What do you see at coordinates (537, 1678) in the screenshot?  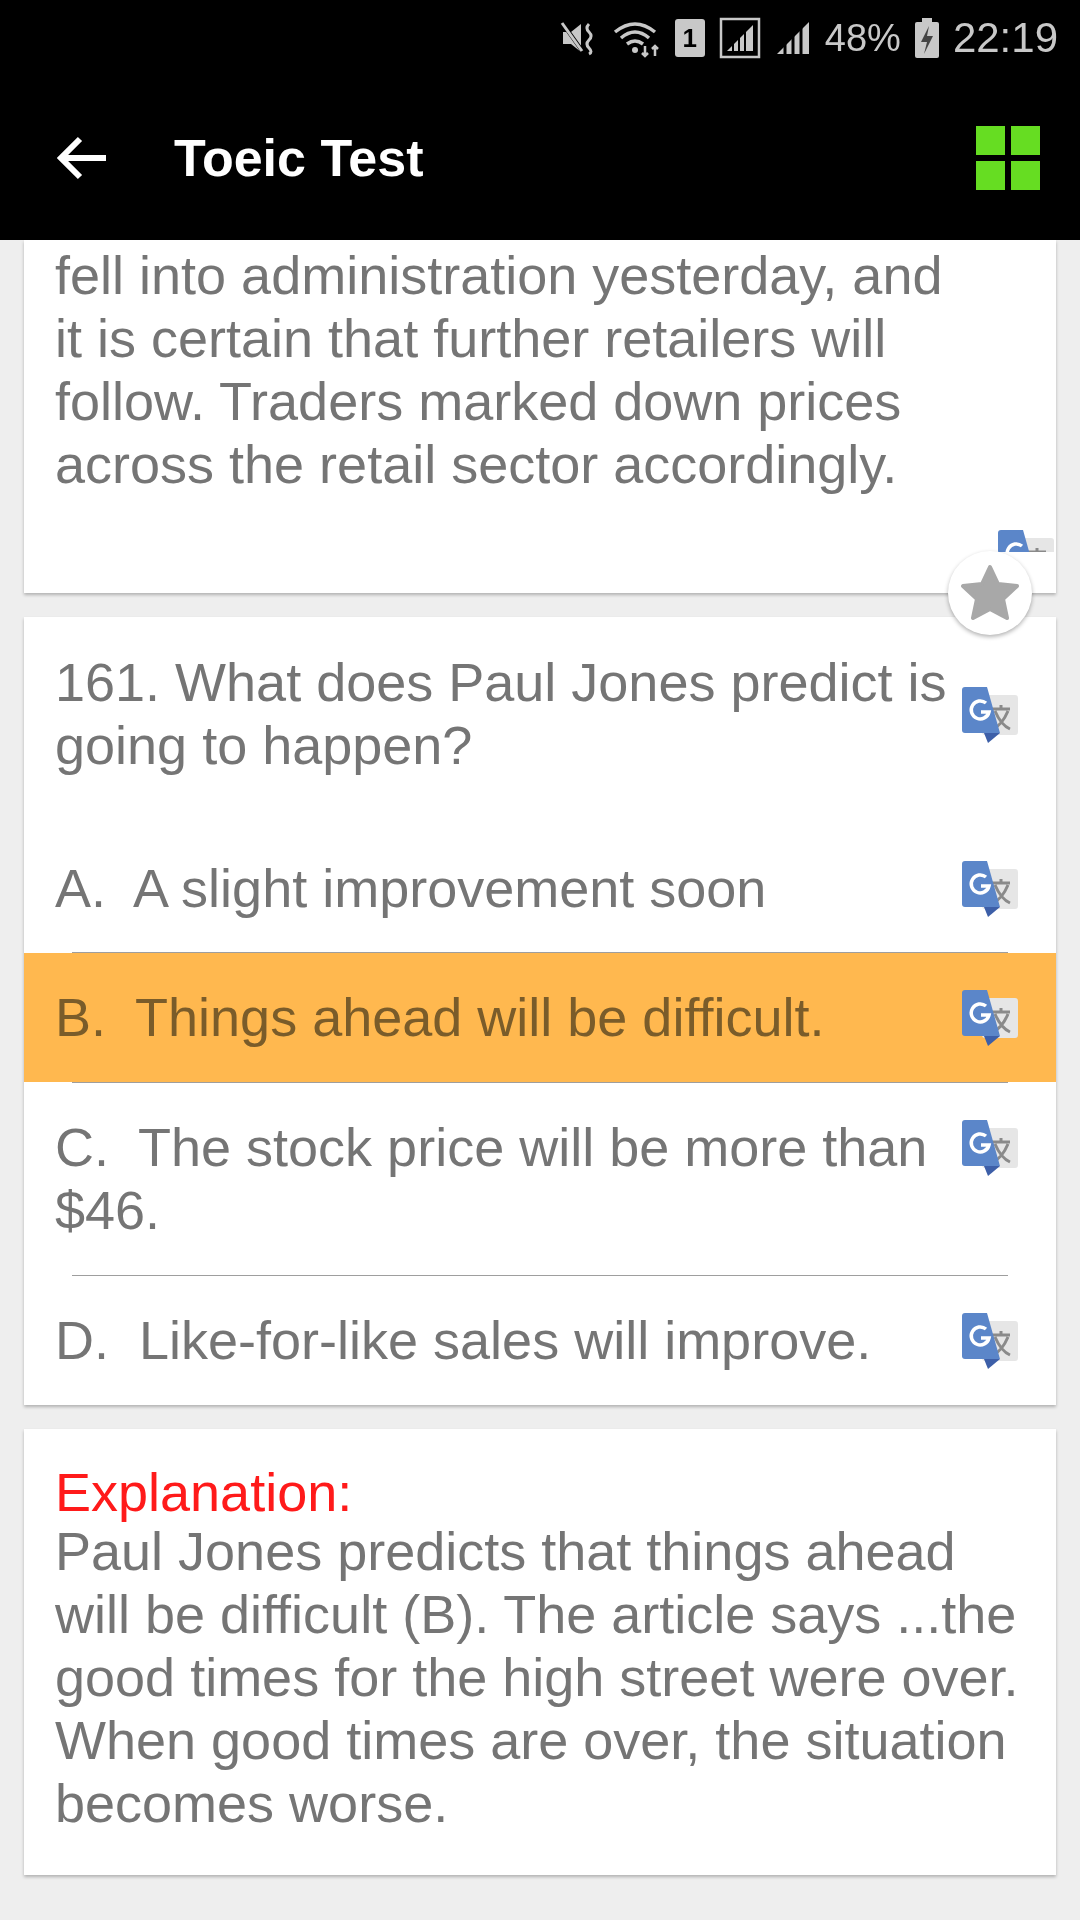 I see `explanation-text: Paul Jones predicts that things ahead will be difficult (B). The article says ...the good times for the high street were over. When good times are over, the situation becomes worse.` at bounding box center [537, 1678].